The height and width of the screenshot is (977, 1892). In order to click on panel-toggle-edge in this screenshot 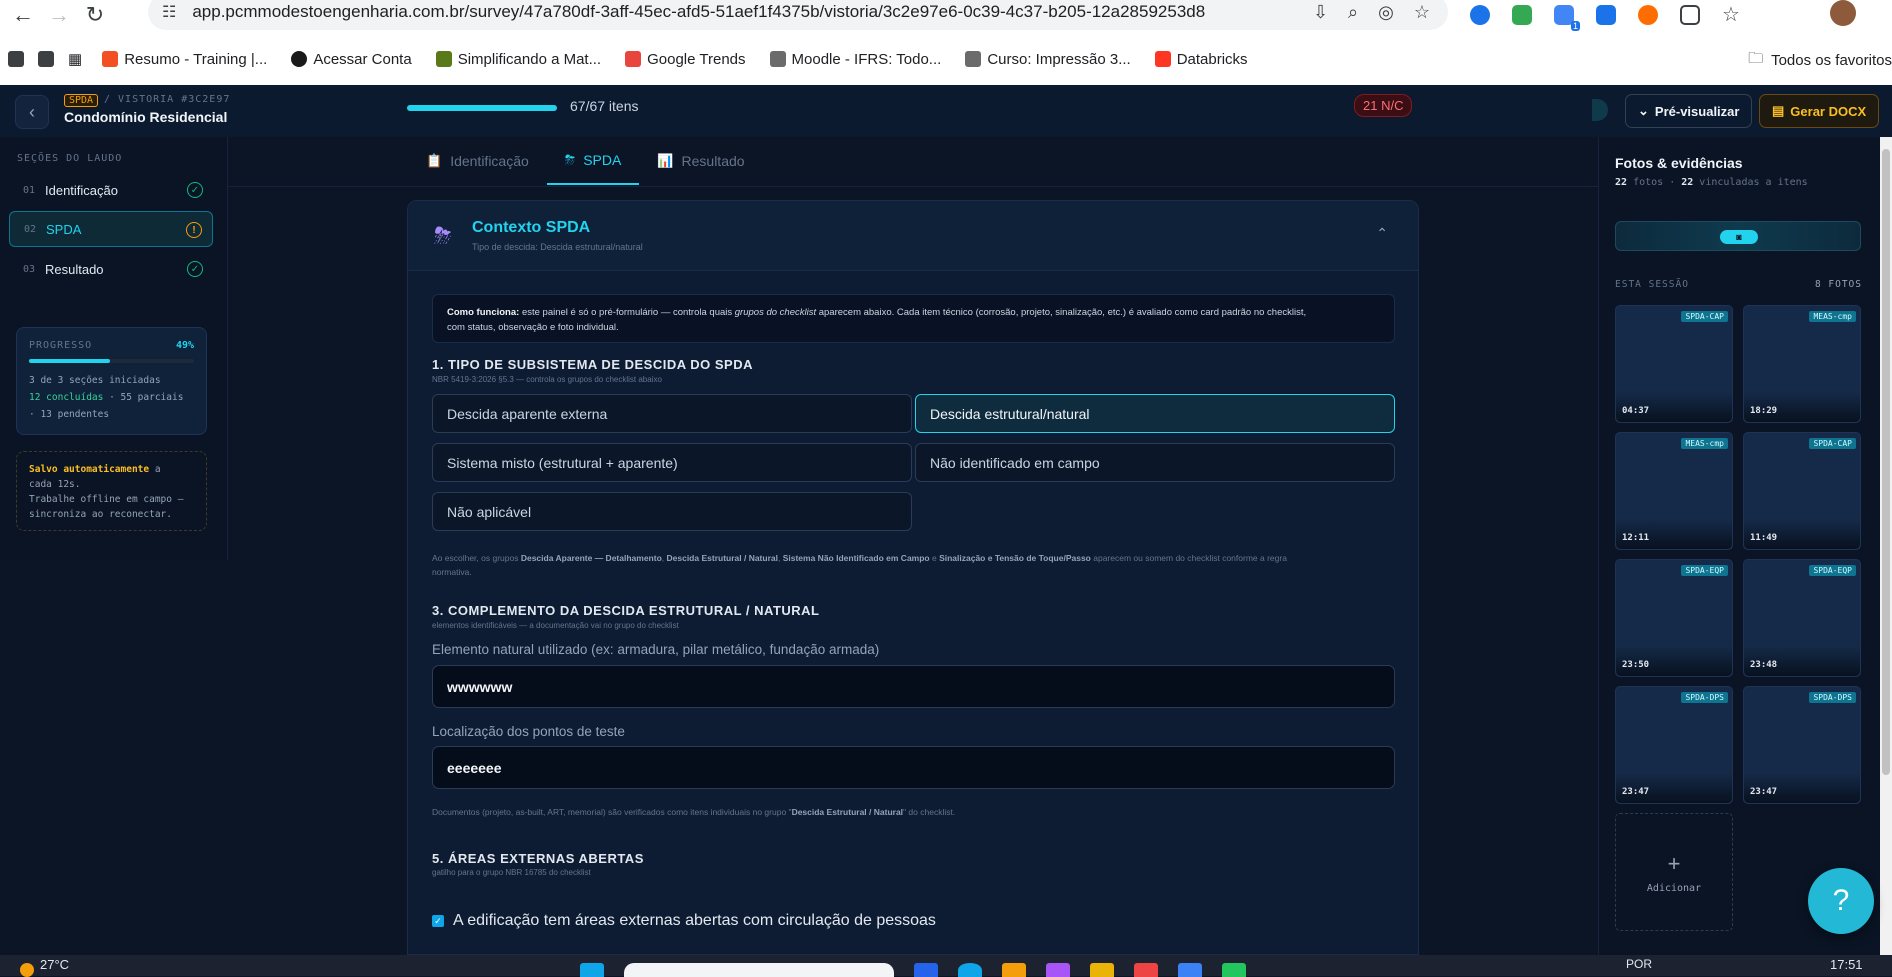, I will do `click(1600, 110)`.